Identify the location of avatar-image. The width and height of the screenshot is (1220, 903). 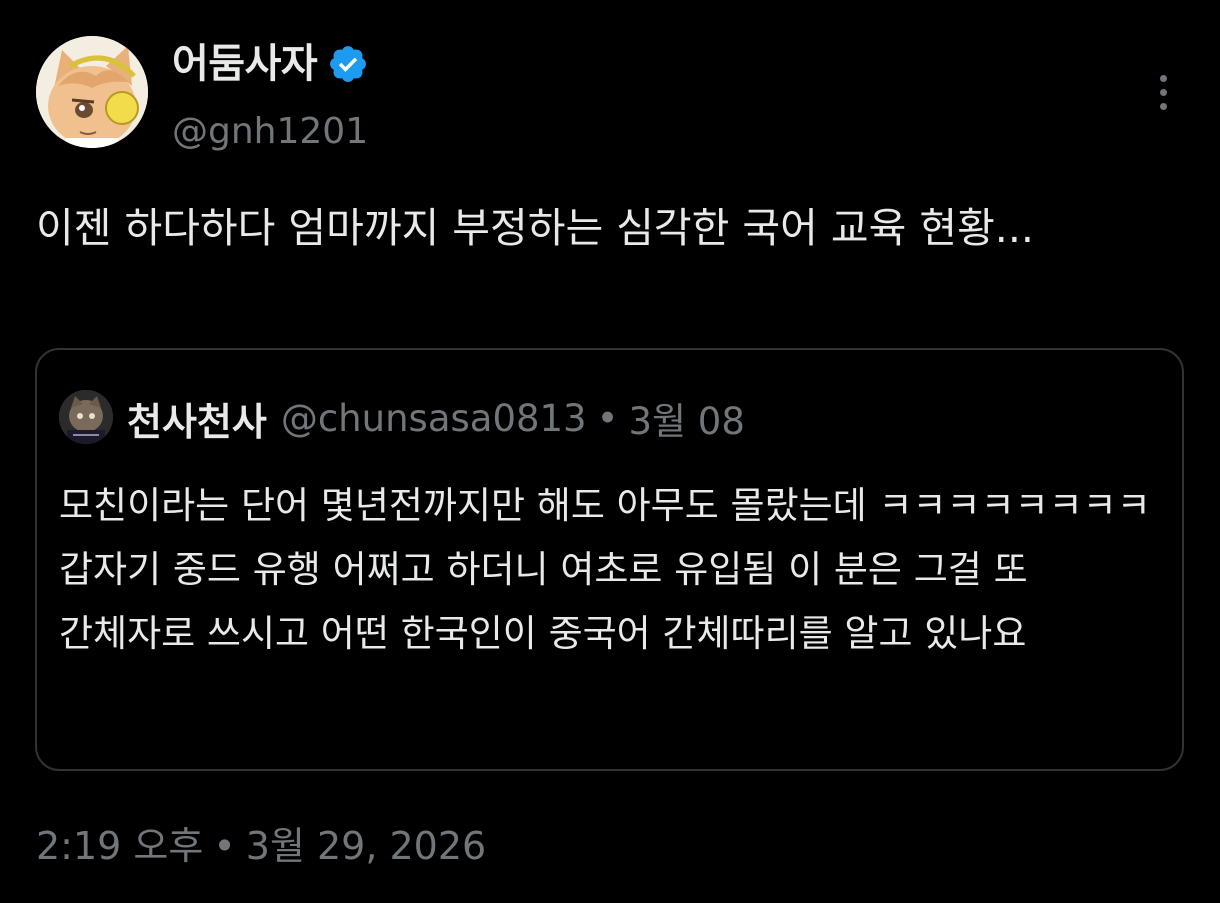
(92, 92).